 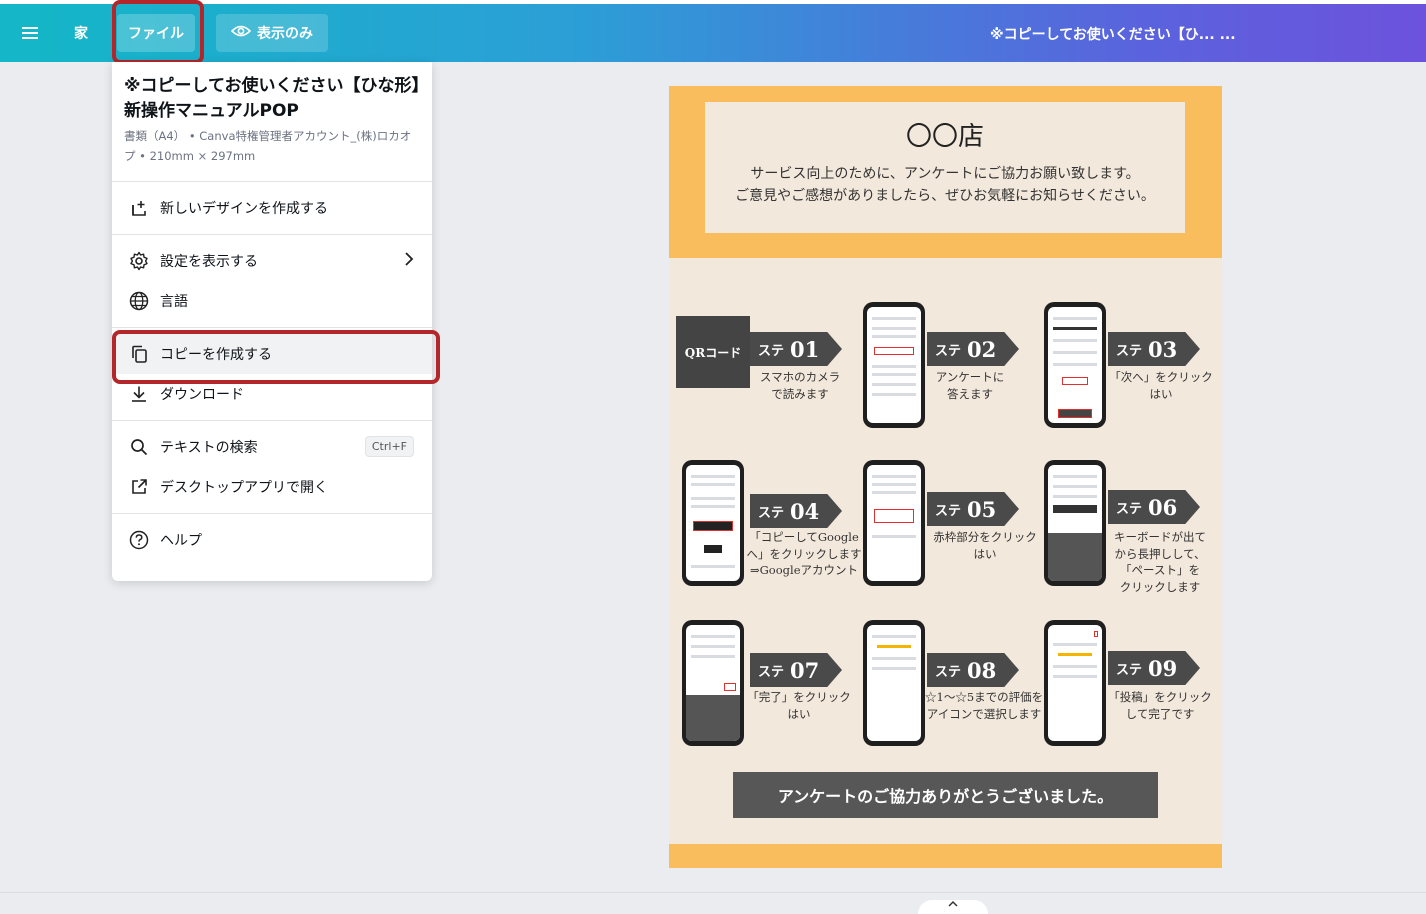 What do you see at coordinates (945, 856) in the screenshot?
I see `footer-band` at bounding box center [945, 856].